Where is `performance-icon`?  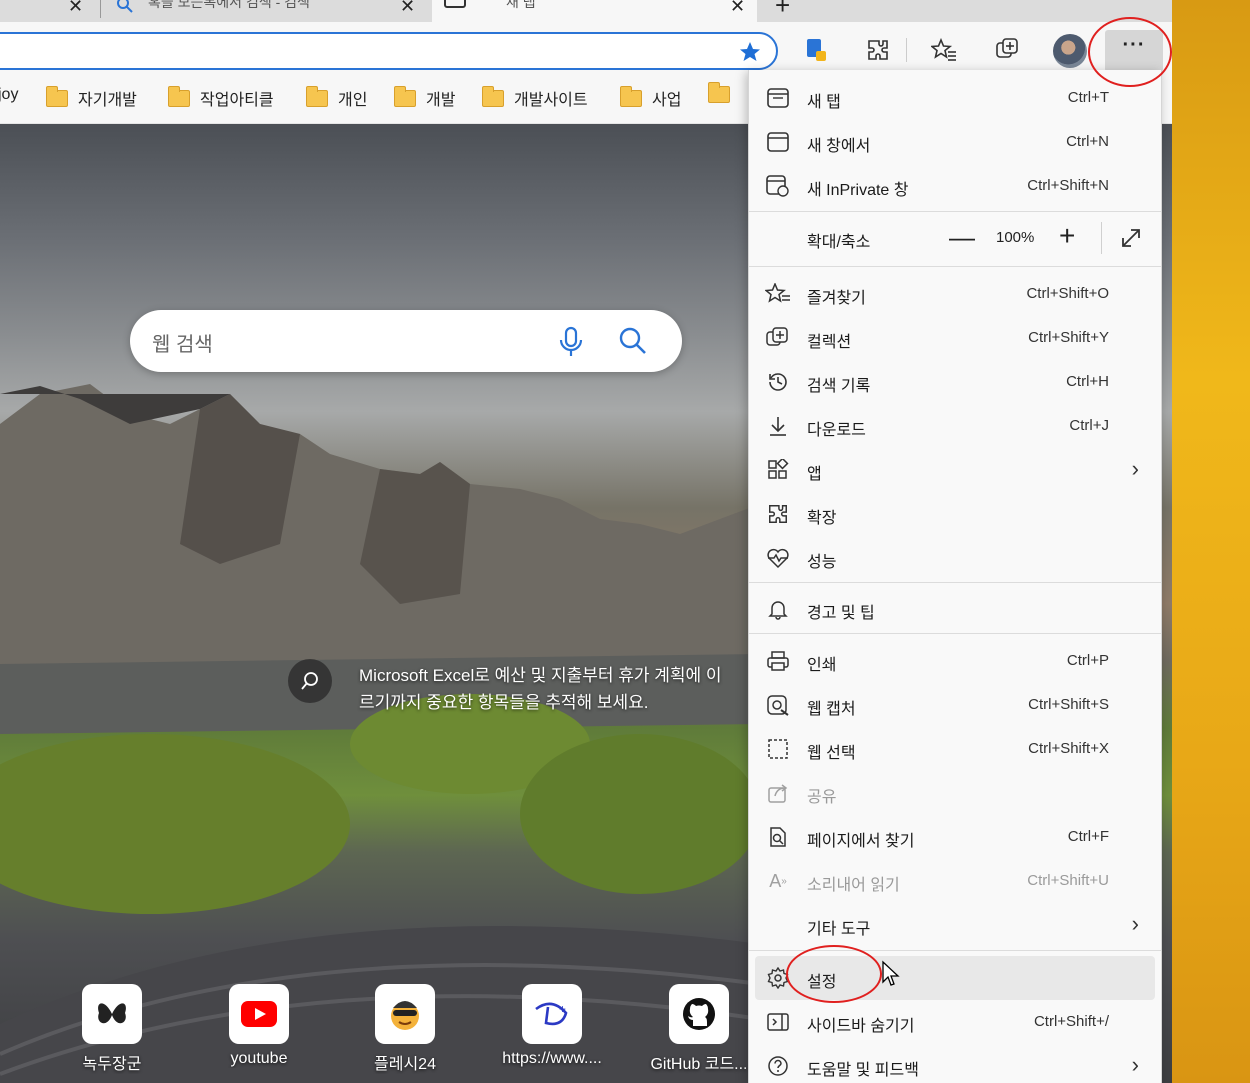 performance-icon is located at coordinates (778, 558).